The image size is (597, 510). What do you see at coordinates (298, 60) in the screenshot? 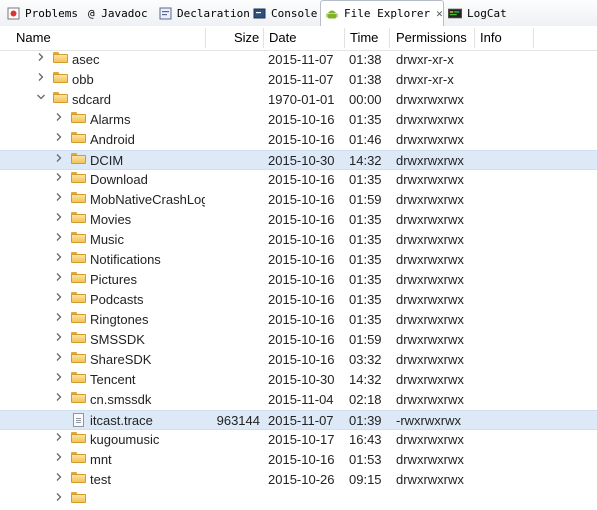
I see `table-row: asec 2015-11-07 01:38 drwxr-xr-x` at bounding box center [298, 60].